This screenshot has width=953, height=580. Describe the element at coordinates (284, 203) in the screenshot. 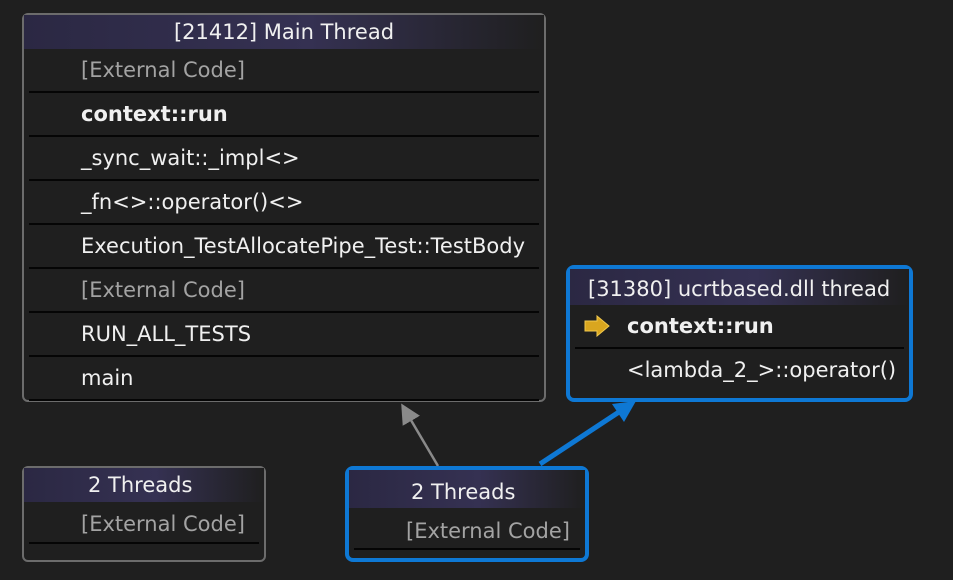

I see `frame-fn-operator: _fn<>::operator()<>` at that location.